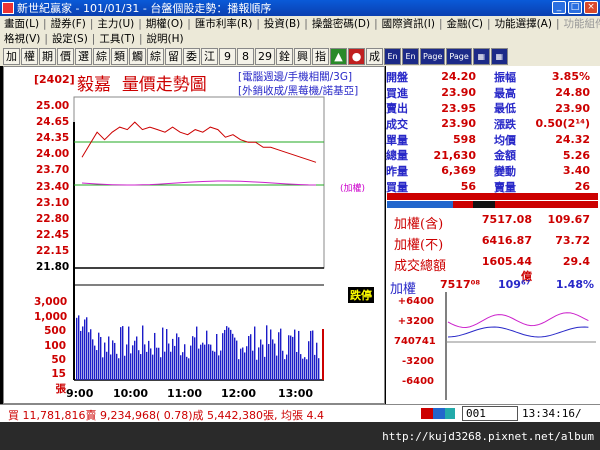 This screenshot has height=450, width=600. Describe the element at coordinates (410, 56) in the screenshot. I see `toolbar-button-22: En` at that location.